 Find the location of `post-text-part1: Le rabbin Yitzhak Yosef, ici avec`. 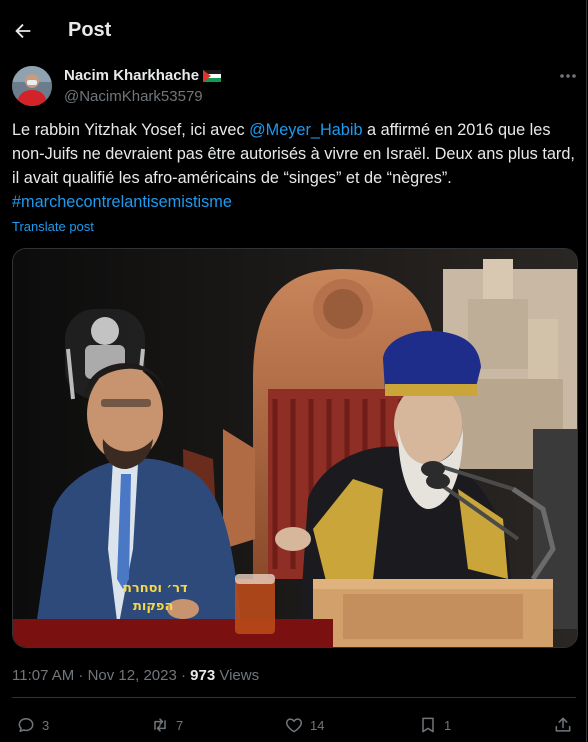

post-text-part1: Le rabbin Yitzhak Yosef, ici avec is located at coordinates (131, 130).